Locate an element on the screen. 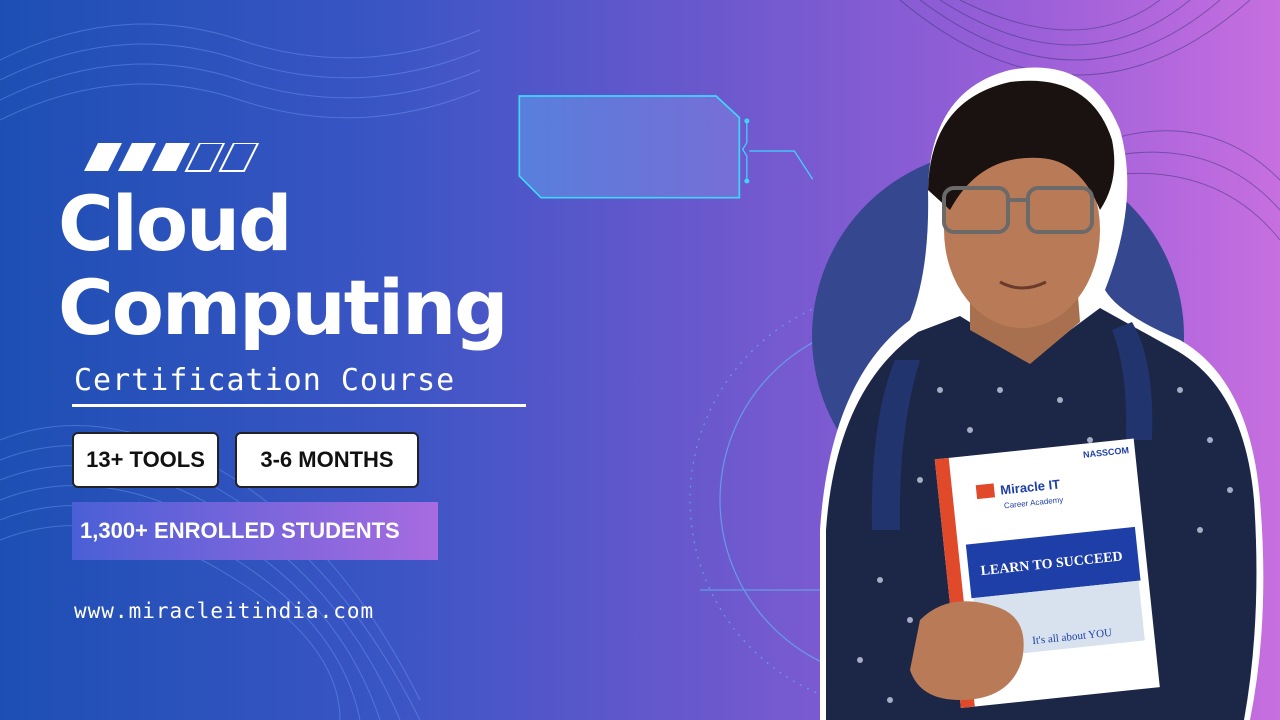 This screenshot has height=720, width=1280. title-line-1: Cloud is located at coordinates (175, 223).